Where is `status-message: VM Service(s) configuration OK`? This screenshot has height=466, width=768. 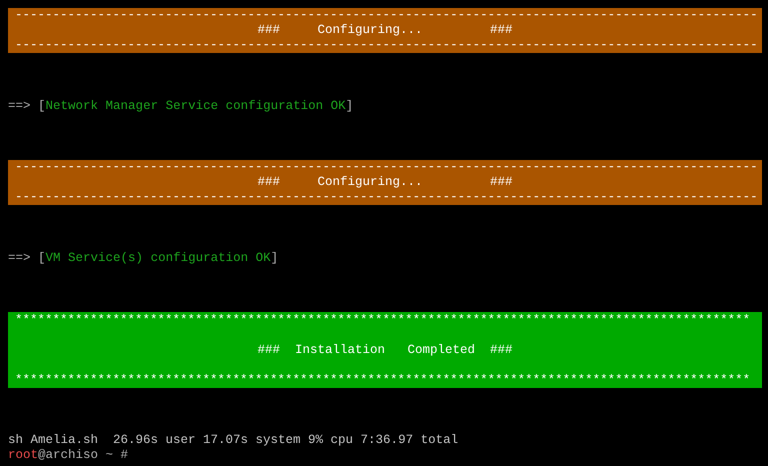
status-message: VM Service(s) configuration OK is located at coordinates (158, 258).